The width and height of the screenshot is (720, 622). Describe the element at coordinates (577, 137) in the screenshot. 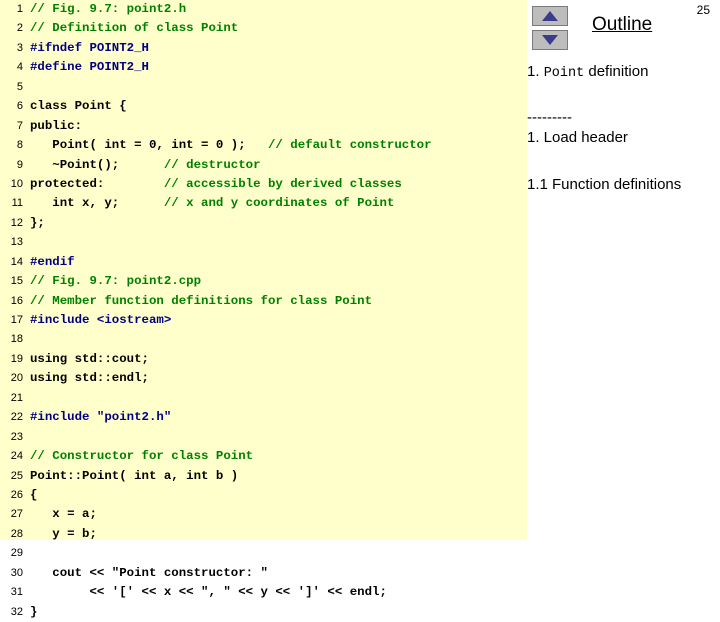

I see `outline-item-label: 1. Load header` at that location.